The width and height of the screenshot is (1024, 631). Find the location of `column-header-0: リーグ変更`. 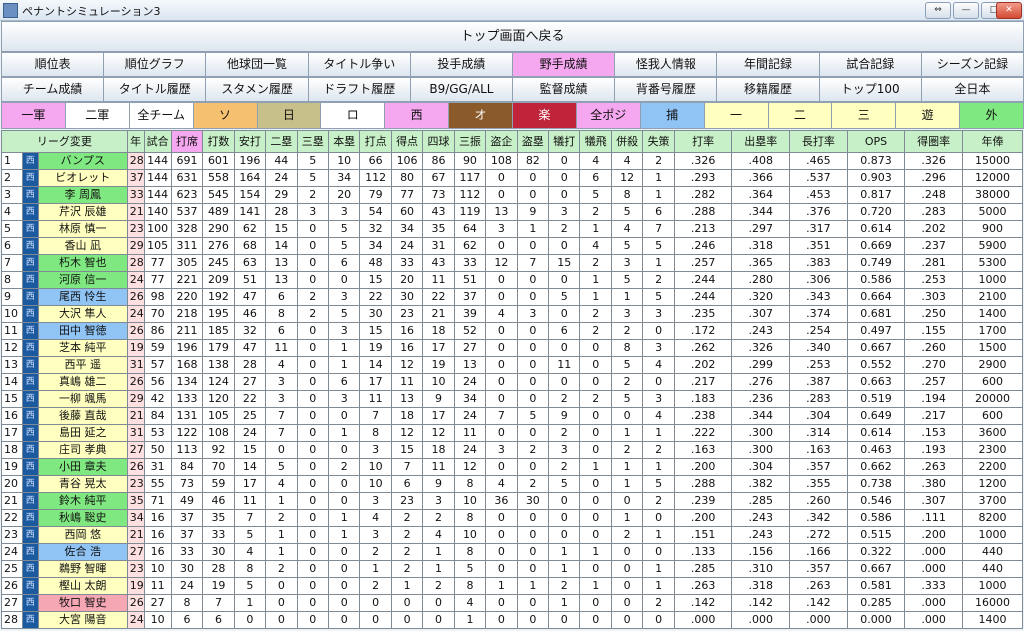

column-header-0: リーグ変更 is located at coordinates (64, 141).